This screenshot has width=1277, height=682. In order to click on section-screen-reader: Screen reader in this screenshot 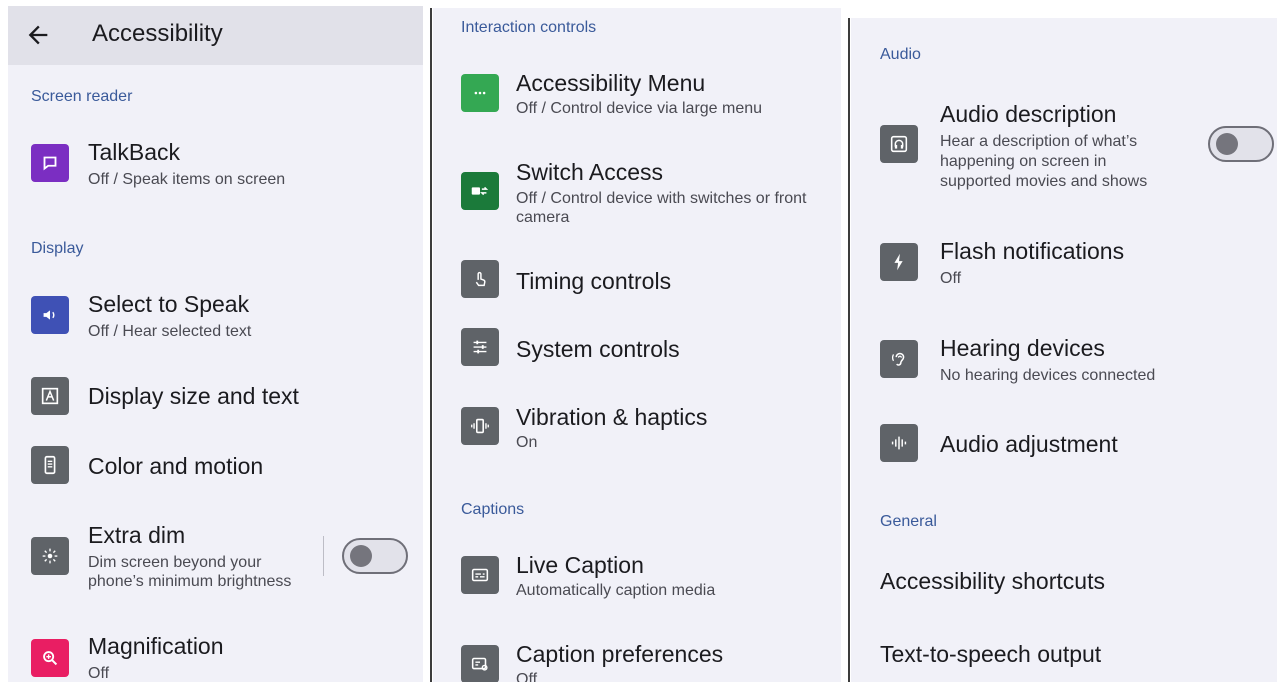, I will do `click(82, 96)`.